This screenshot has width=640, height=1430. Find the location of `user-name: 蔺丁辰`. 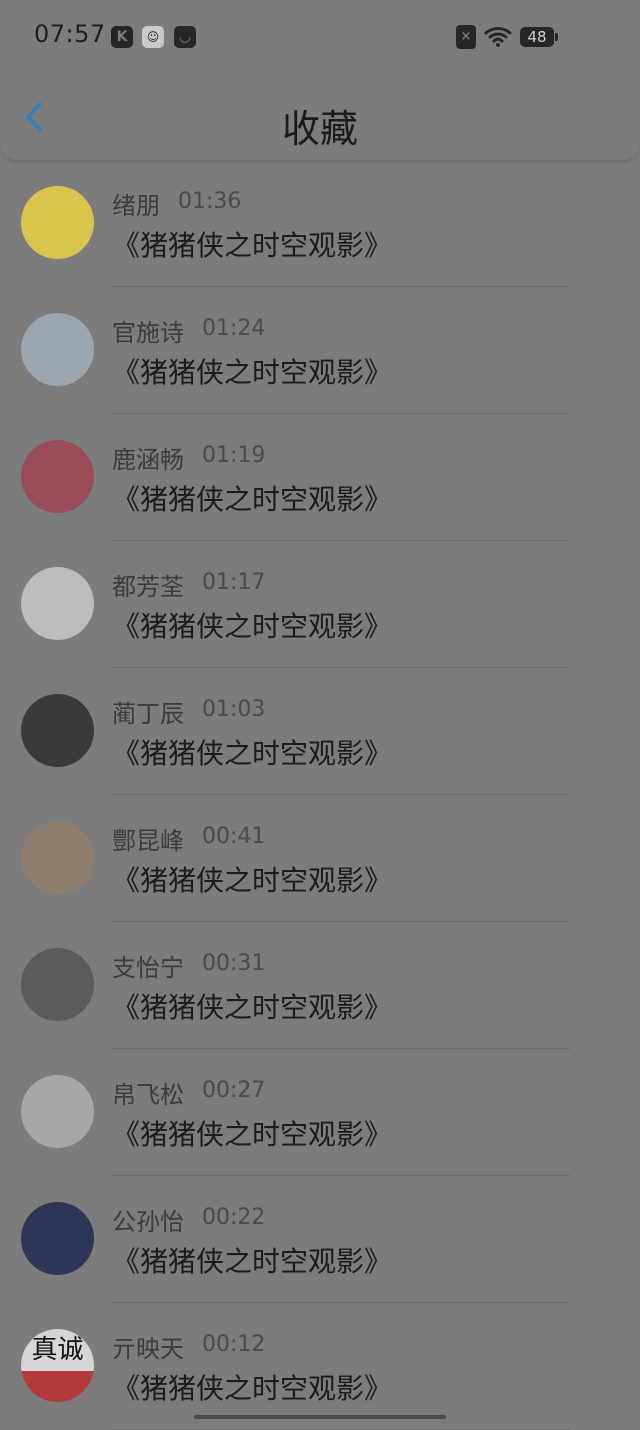

user-name: 蔺丁辰 is located at coordinates (148, 714).